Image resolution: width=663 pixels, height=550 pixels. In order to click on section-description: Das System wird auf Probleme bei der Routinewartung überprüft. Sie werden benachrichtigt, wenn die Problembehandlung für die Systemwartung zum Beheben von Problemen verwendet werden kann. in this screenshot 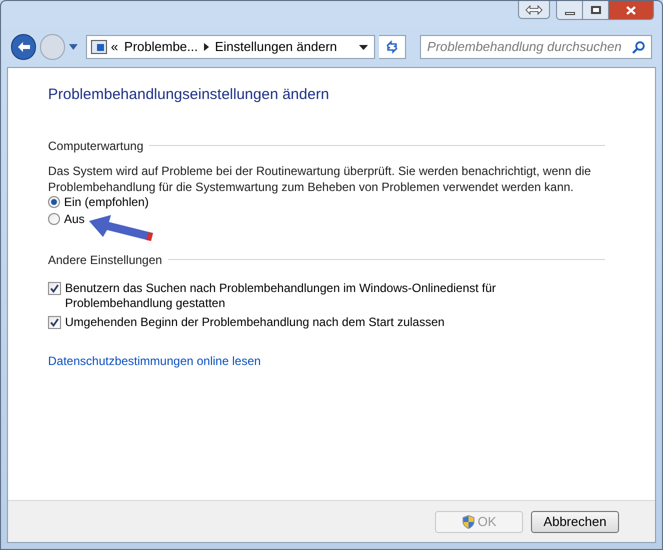, I will do `click(320, 178)`.